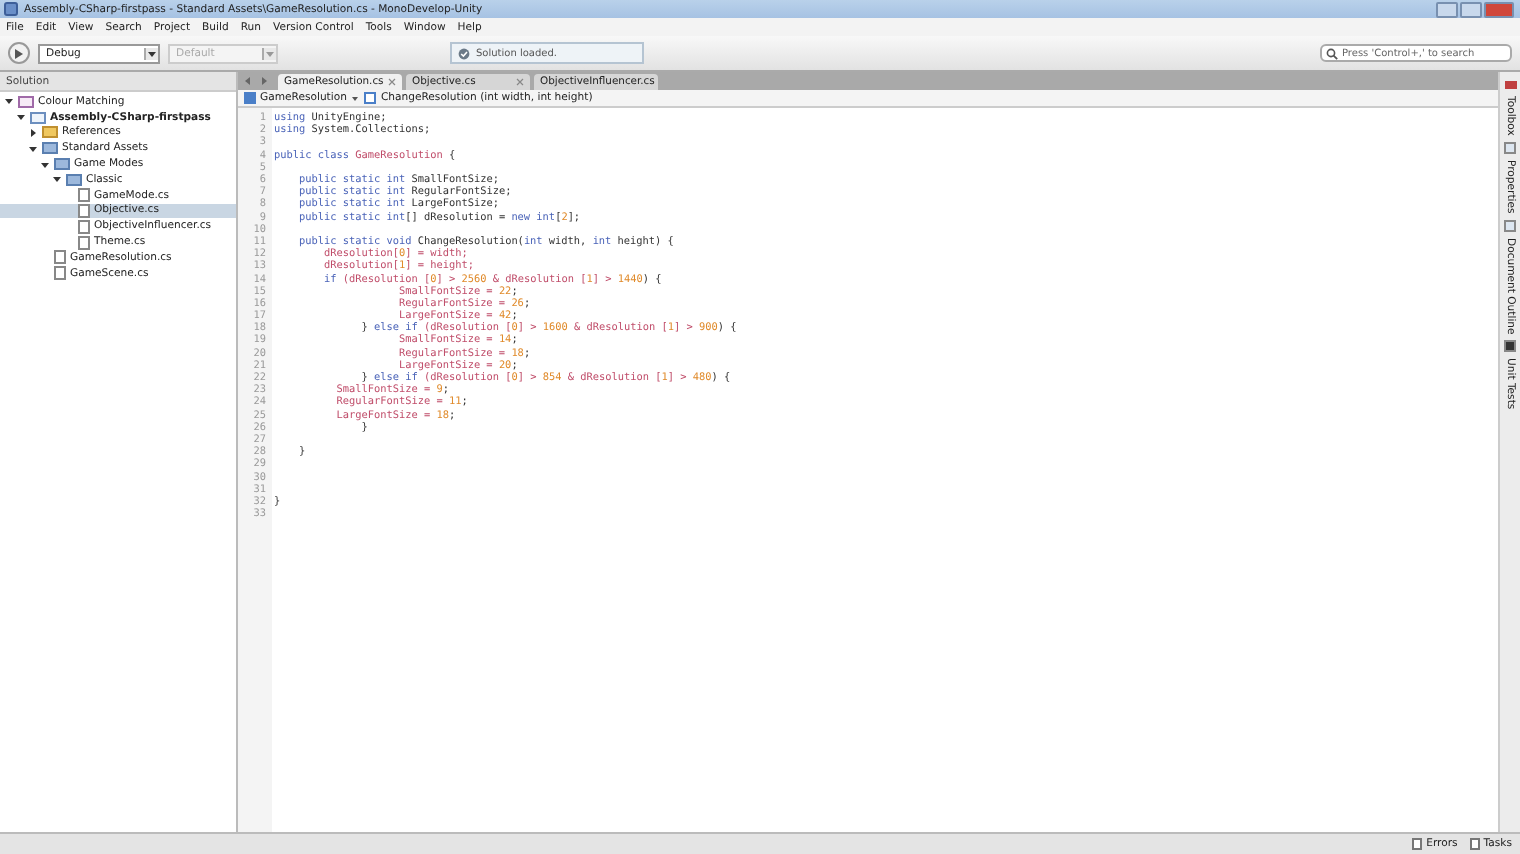  Describe the element at coordinates (1332, 53) in the screenshot. I see `search-icon` at that location.